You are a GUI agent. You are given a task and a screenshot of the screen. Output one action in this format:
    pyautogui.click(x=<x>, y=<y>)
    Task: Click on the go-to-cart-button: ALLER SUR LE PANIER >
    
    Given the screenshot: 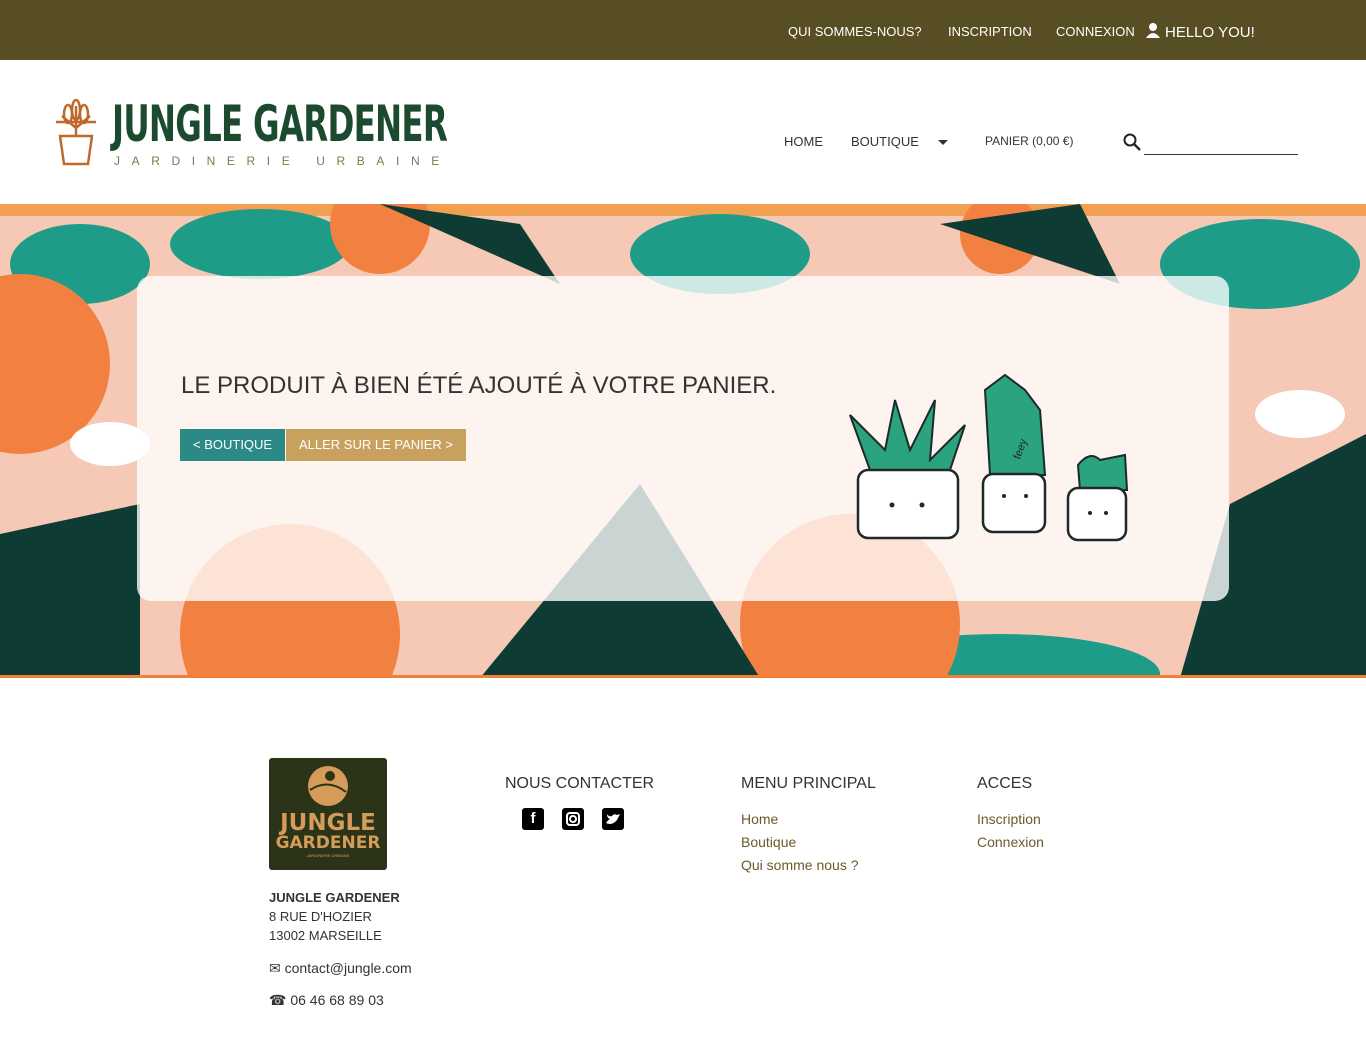 What is the action you would take?
    pyautogui.click(x=376, y=445)
    